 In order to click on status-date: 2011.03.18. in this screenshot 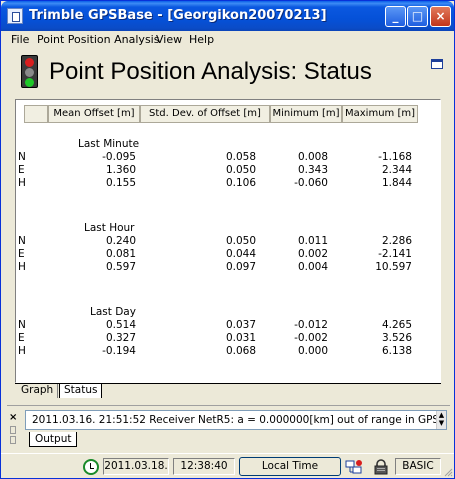, I will do `click(136, 466)`.